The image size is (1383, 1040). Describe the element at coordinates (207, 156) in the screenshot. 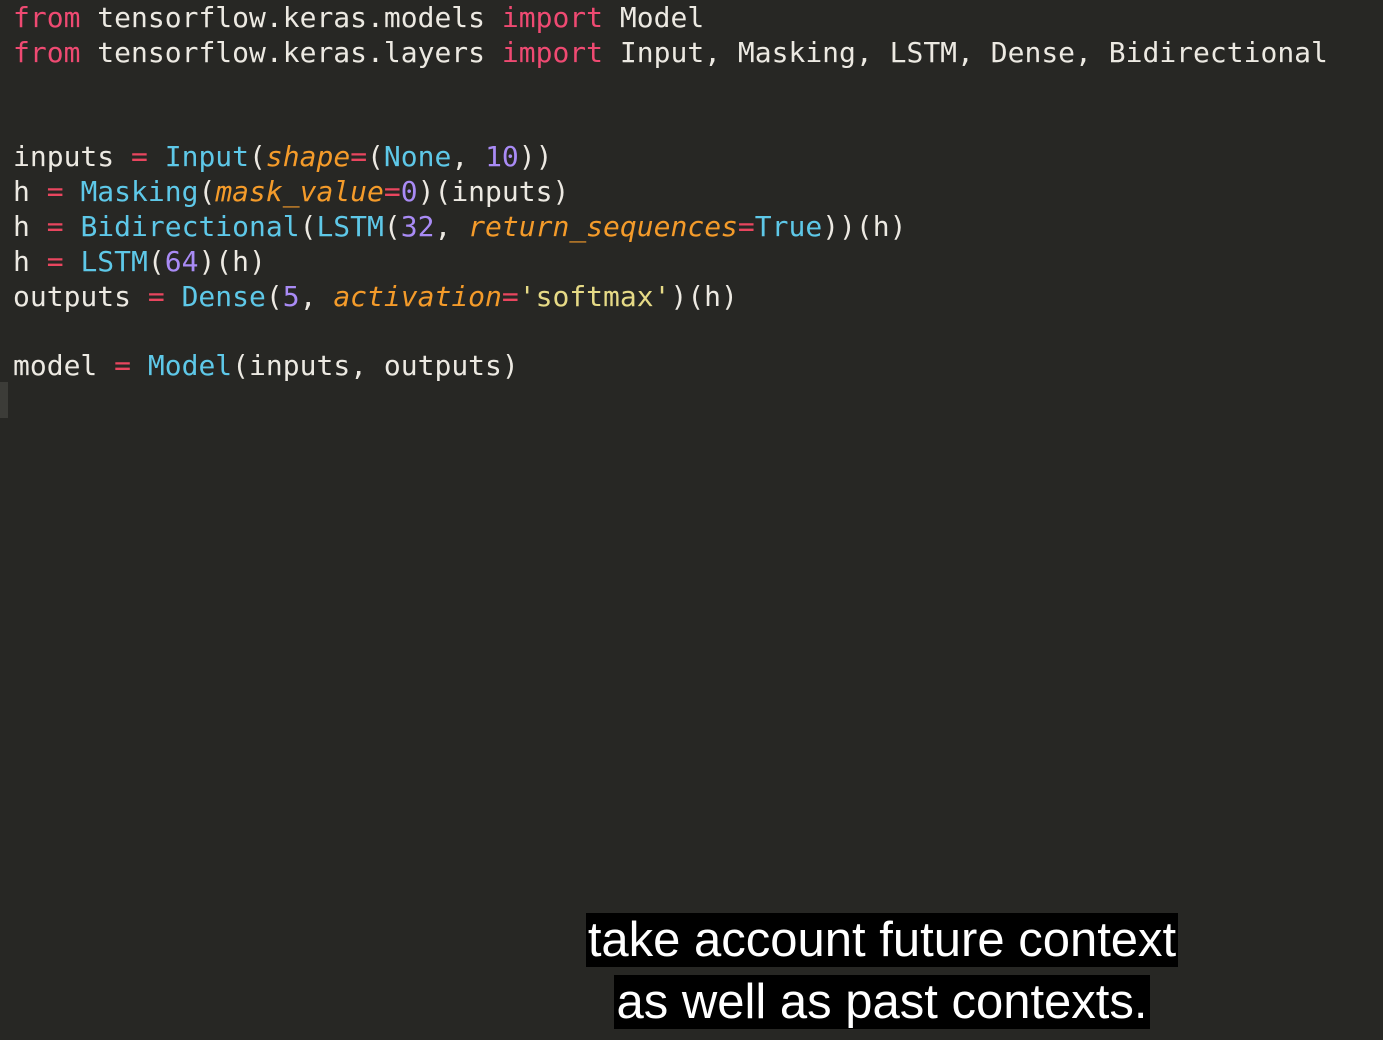

I see `code-token-func: Input` at that location.